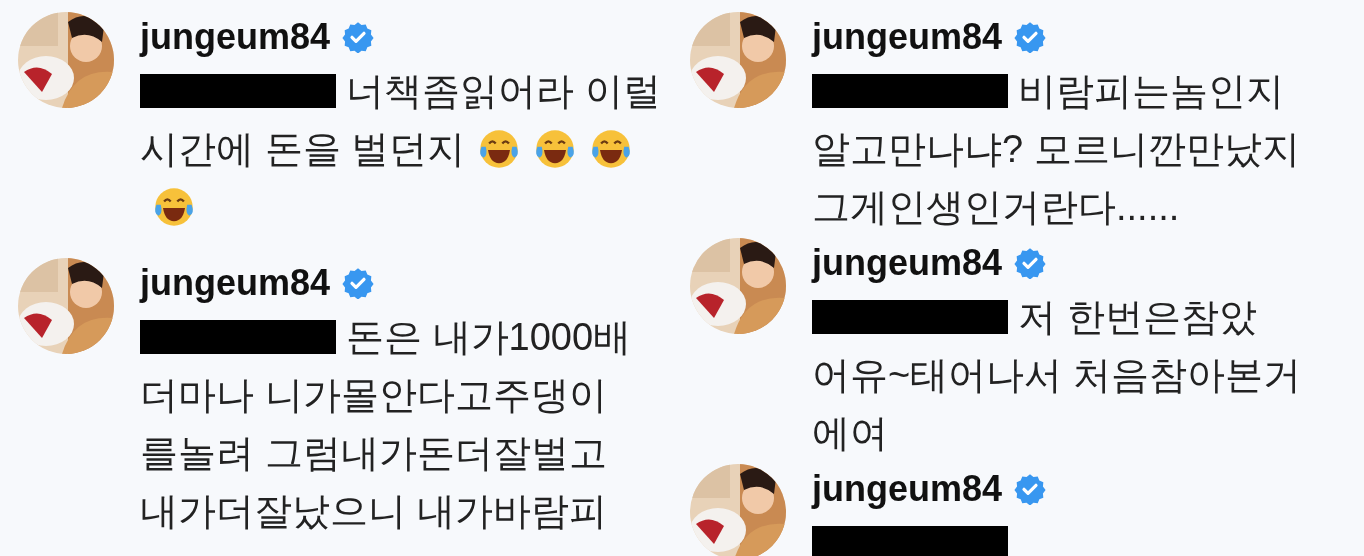 This screenshot has width=1364, height=556. I want to click on comment-text: 에여, so click(850, 433).